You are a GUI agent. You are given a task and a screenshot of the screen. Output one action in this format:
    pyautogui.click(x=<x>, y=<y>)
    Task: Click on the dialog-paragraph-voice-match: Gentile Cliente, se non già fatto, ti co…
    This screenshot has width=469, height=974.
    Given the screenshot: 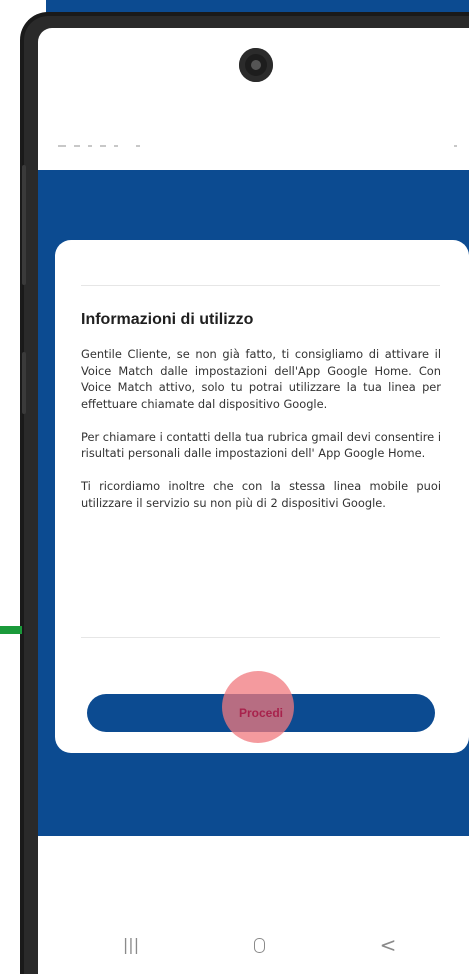 What is the action you would take?
    pyautogui.click(x=261, y=379)
    